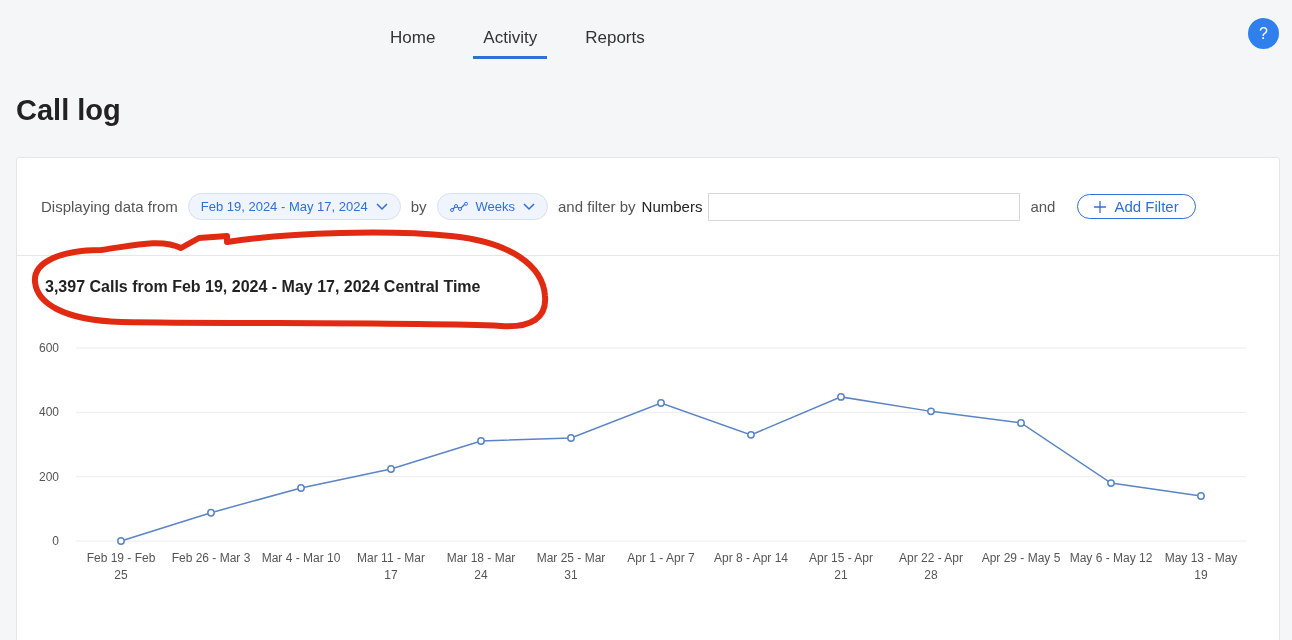  Describe the element at coordinates (48, 476) in the screenshot. I see `y-axis-label: 200` at that location.